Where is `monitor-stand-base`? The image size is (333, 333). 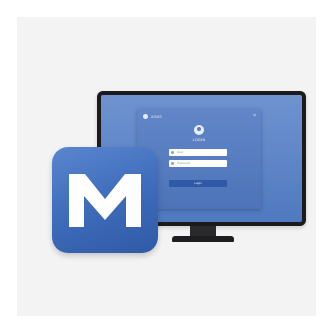 monitor-stand-base is located at coordinates (203, 239).